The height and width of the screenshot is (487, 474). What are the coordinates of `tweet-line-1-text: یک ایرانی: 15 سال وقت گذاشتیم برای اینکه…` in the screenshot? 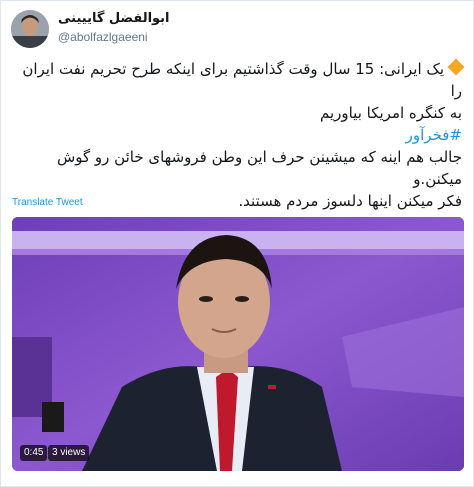 It's located at (242, 80).